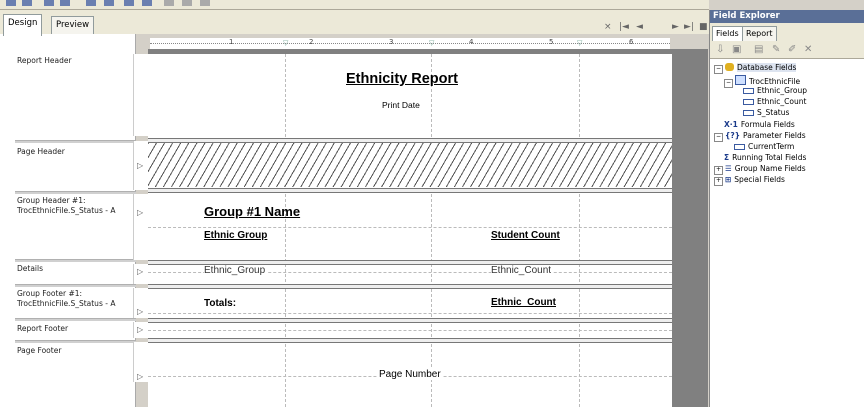  What do you see at coordinates (759, 33) in the screenshot?
I see `tab-report: Report` at bounding box center [759, 33].